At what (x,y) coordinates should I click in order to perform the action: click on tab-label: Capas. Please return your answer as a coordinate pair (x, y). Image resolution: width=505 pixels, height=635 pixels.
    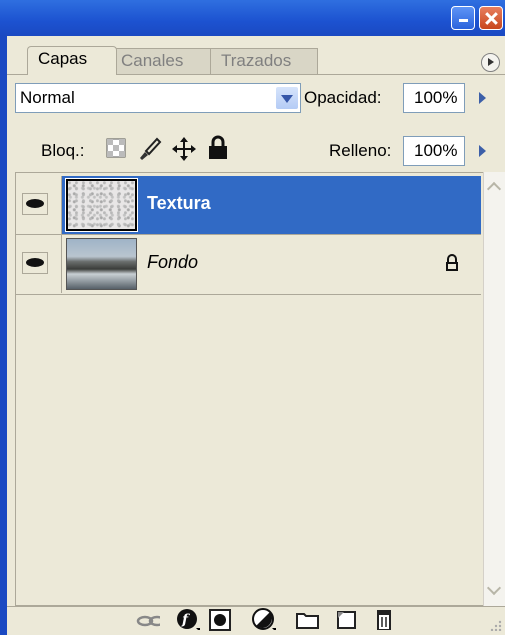
    Looking at the image, I should click on (63, 58).